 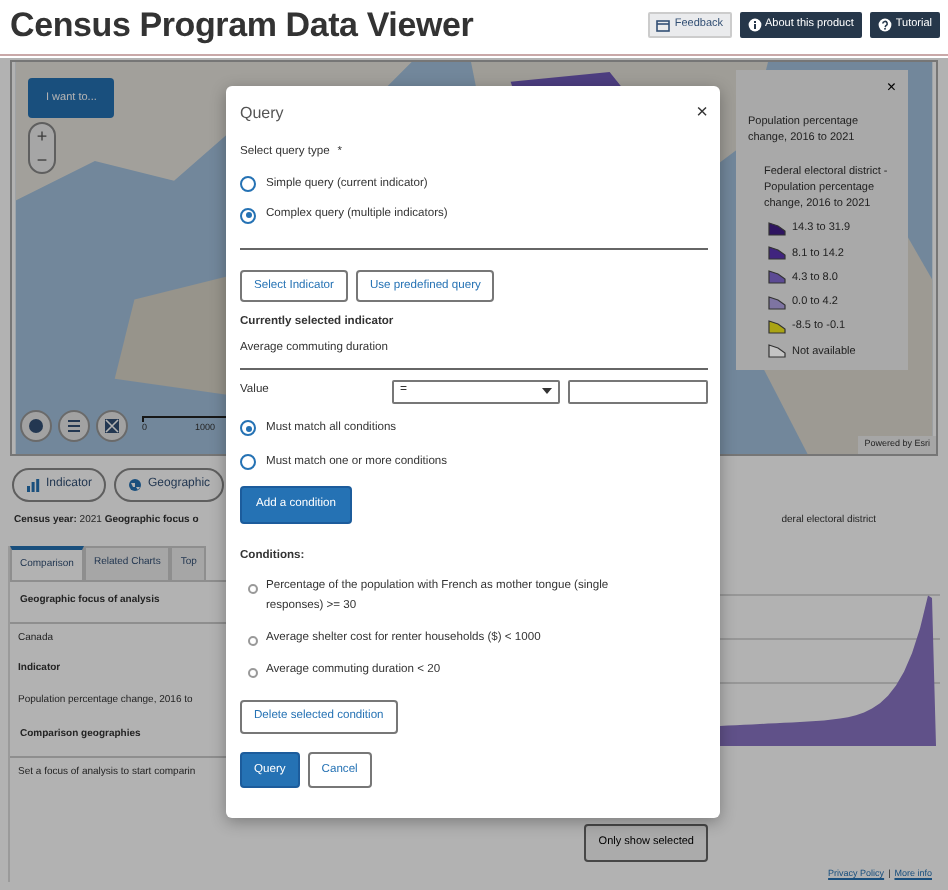 I want to click on zoom-out-button: −, so click(x=42, y=160).